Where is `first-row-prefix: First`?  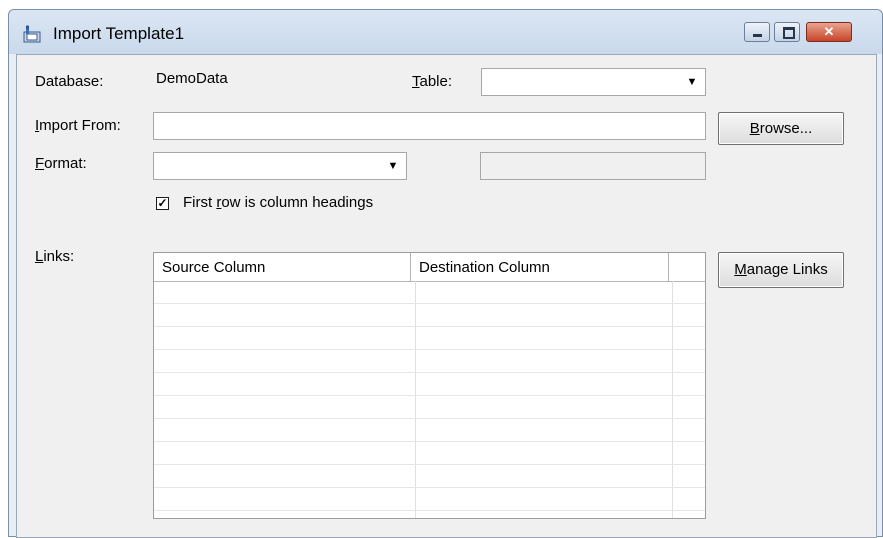 first-row-prefix: First is located at coordinates (200, 202).